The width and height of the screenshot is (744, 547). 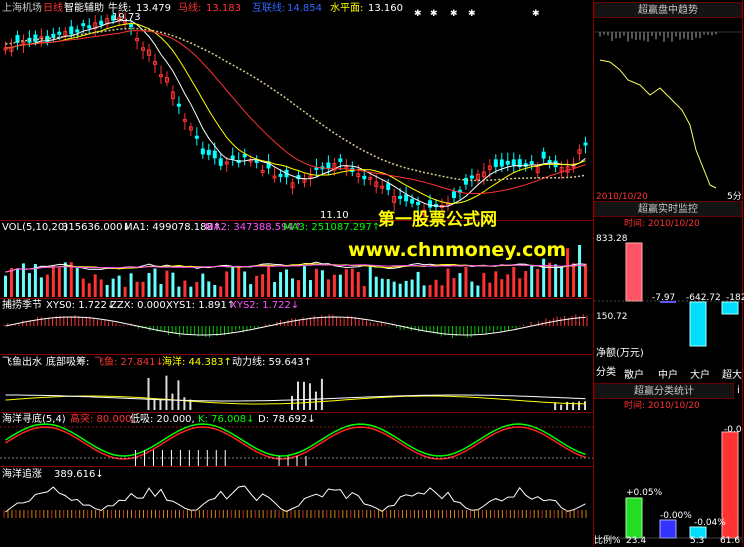 I want to click on ma4-label: 水平面:, so click(x=347, y=8).